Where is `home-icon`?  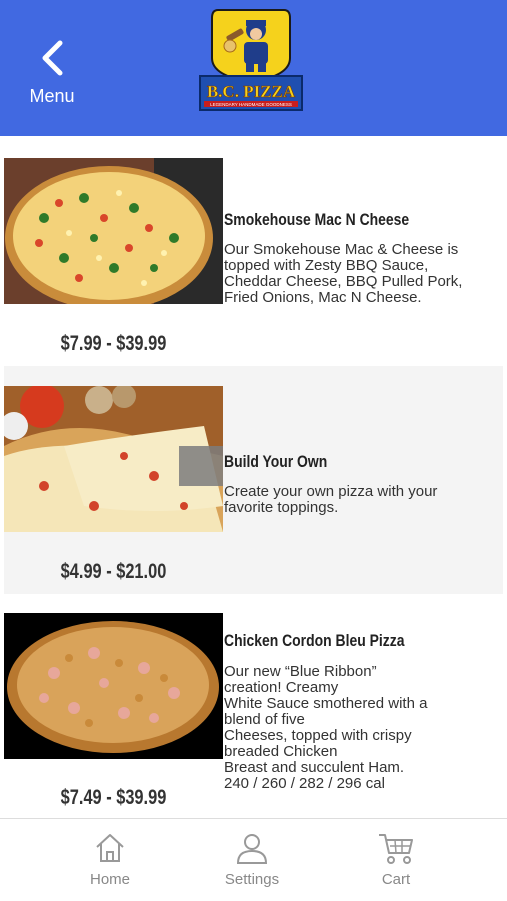 home-icon is located at coordinates (110, 848).